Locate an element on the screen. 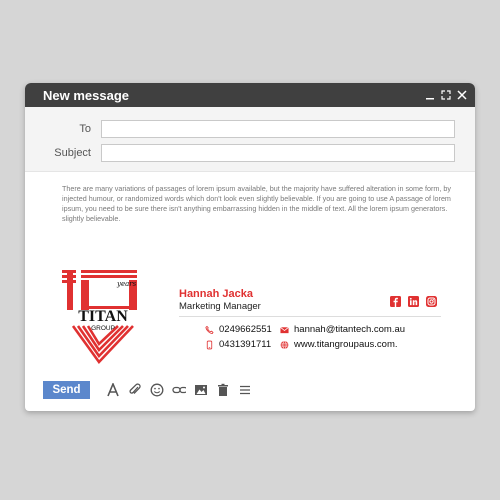 The width and height of the screenshot is (500, 500). format-text-icon is located at coordinates (113, 390).